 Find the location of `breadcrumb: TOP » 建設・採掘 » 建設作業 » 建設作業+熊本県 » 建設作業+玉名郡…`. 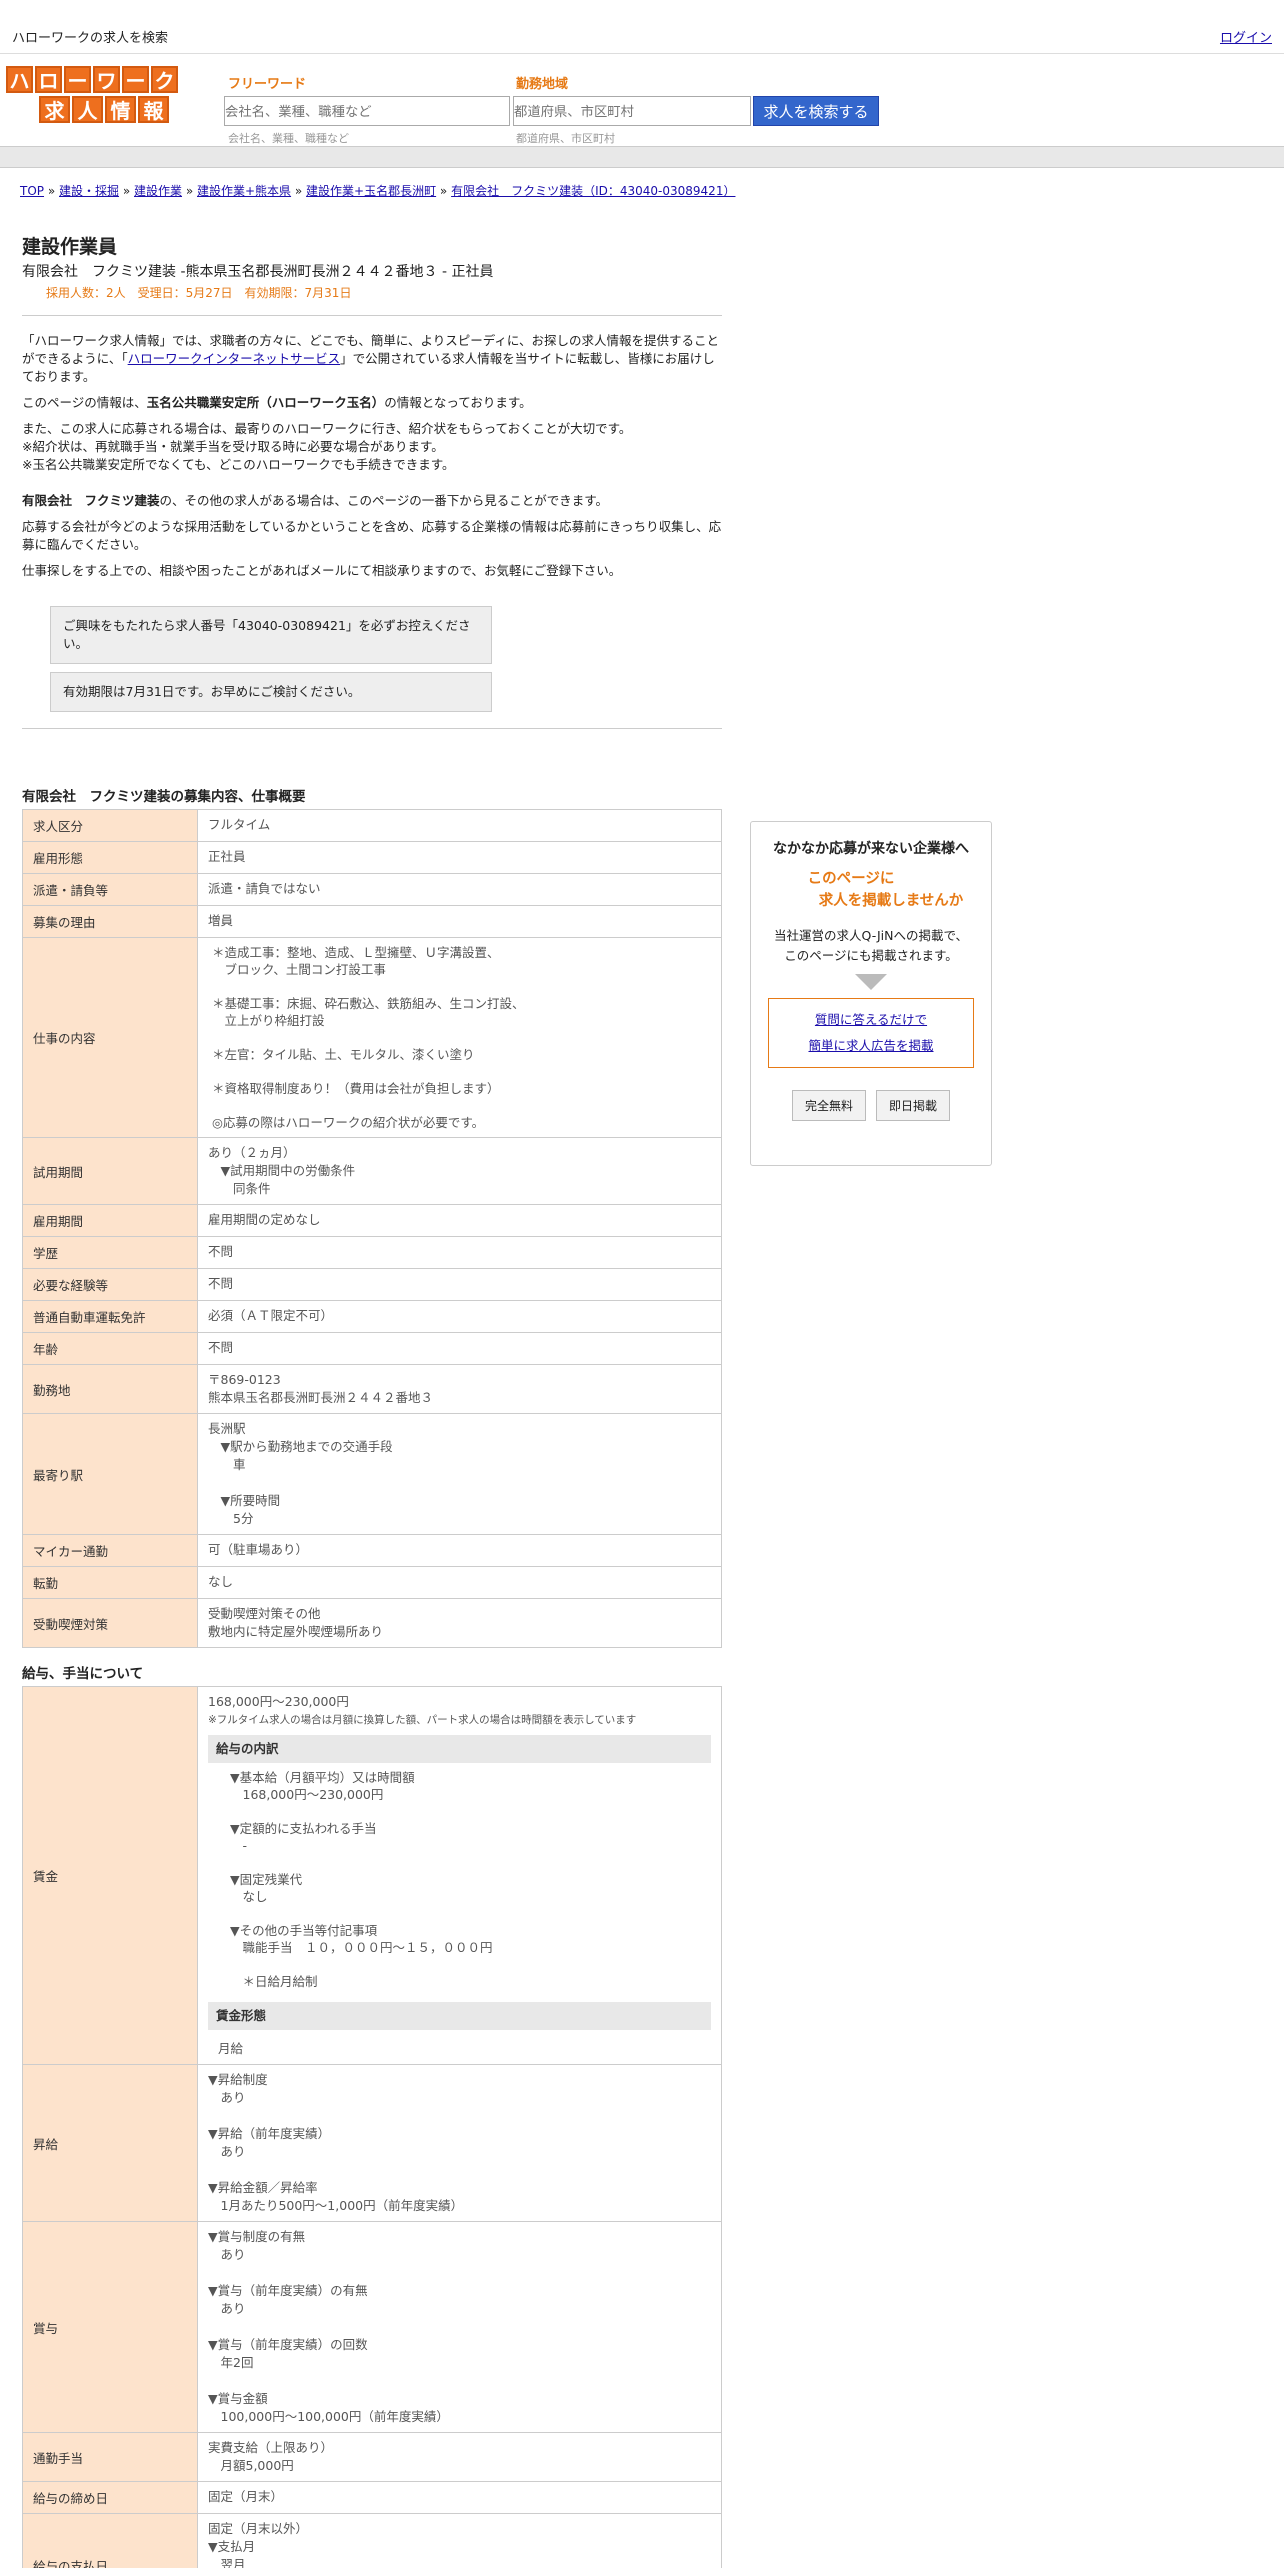

breadcrumb: TOP » 建設・採掘 » 建設作業 » 建設作業+熊本県 » 建設作業+玉名郡… is located at coordinates (378, 191).